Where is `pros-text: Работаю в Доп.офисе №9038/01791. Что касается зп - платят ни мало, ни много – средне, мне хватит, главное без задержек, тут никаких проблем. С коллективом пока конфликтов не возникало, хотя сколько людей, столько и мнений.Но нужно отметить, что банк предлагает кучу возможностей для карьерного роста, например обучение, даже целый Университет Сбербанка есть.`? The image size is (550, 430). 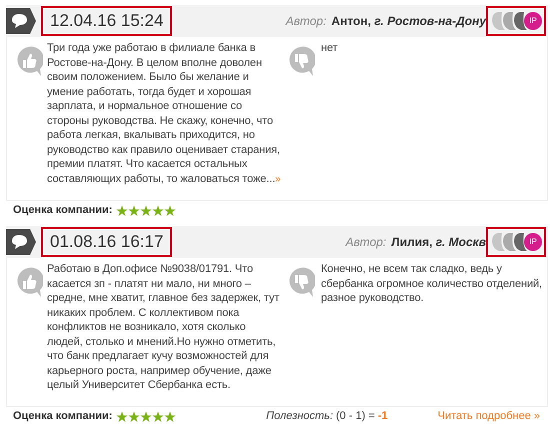
pros-text: Работаю в Доп.офисе №9038/01791. Что касается зп - платят ни мало, ни много – средне, мне хватит, главное без задержек, тут никаких проблем. С коллективом пока конфликтов не возникало, хотя сколько людей, столько и мнений.Но нужно отметить, что банк предлагает кучу возможностей для карьерного роста, например обучение, даже целый Университет Сбербанка есть. is located at coordinates (163, 327).